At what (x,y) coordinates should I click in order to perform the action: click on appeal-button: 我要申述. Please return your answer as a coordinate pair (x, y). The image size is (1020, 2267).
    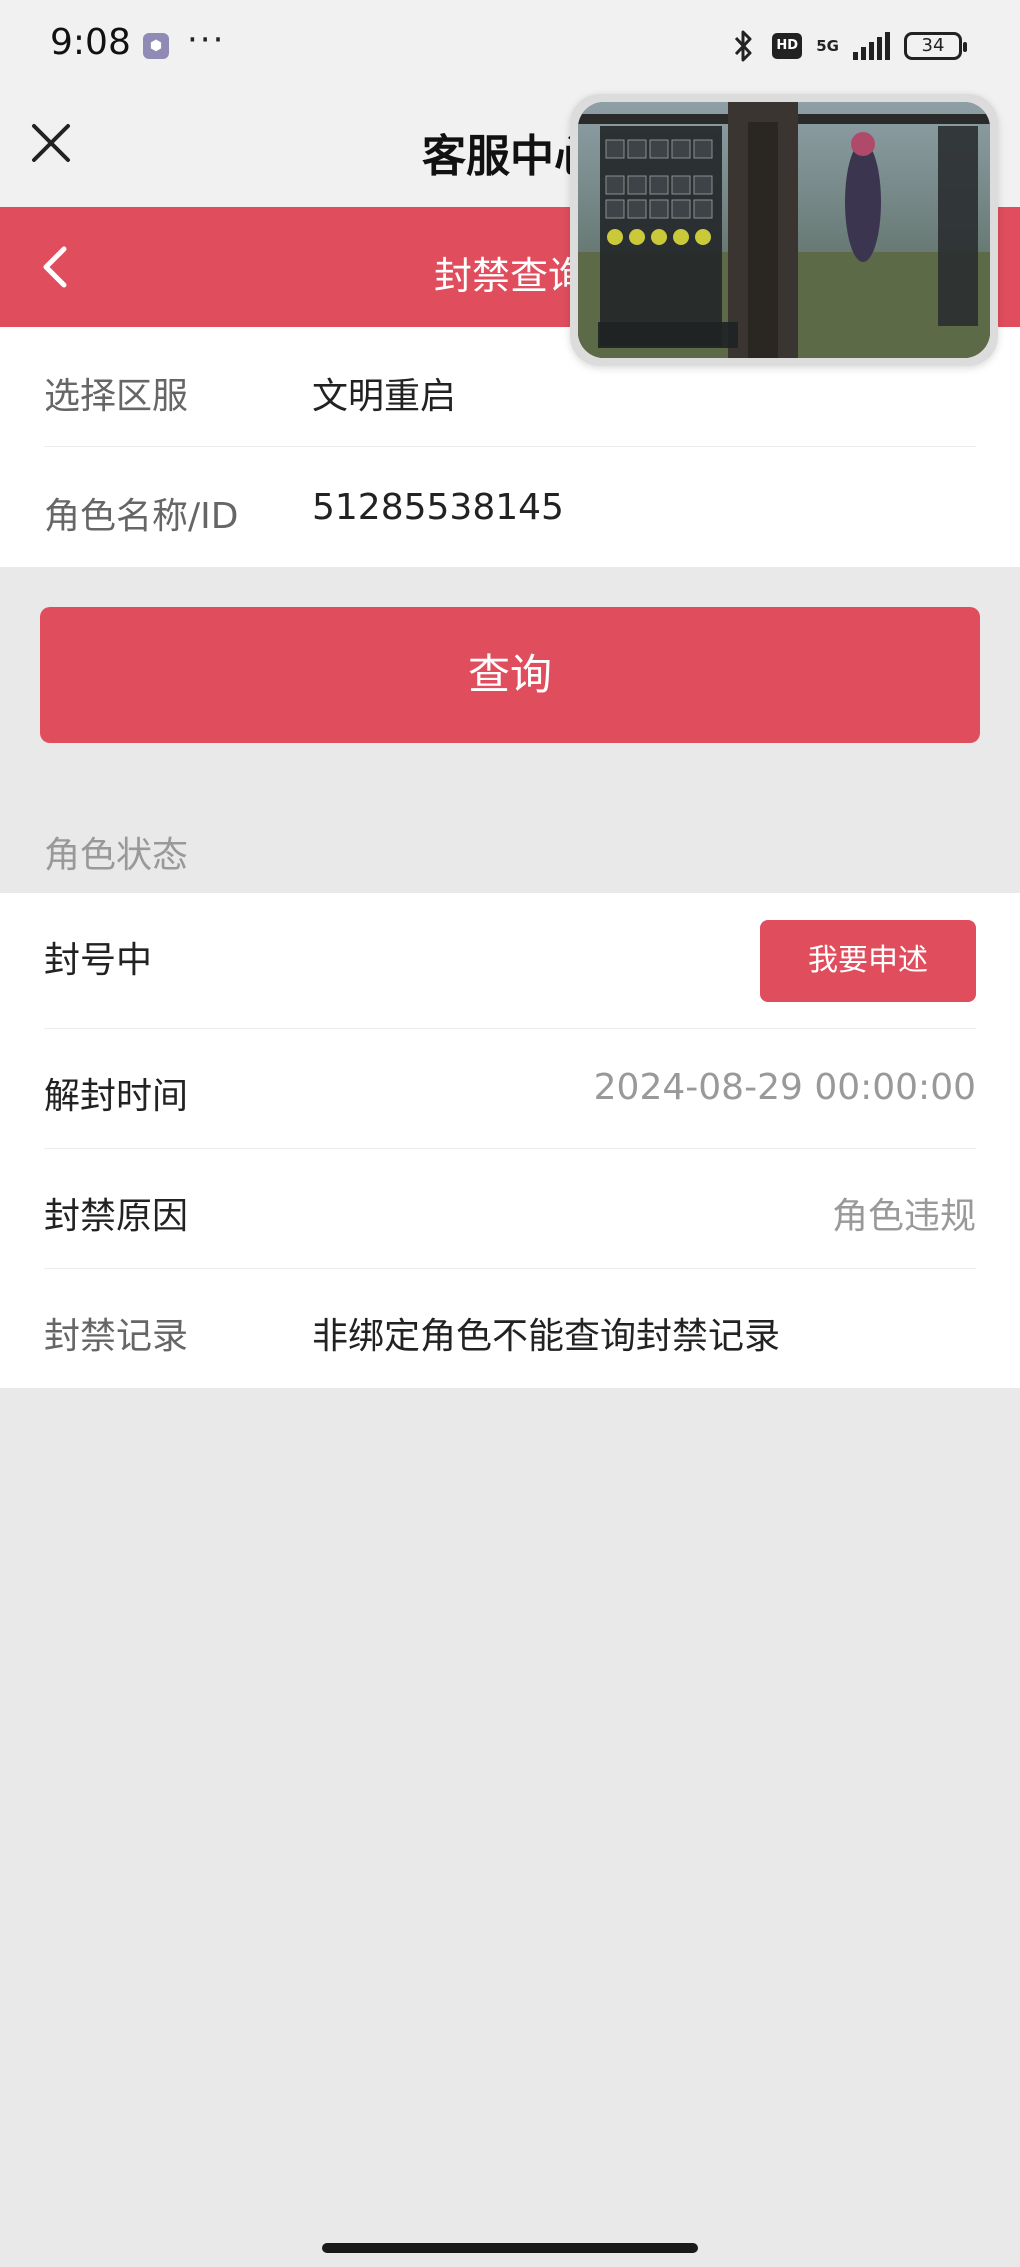
    Looking at the image, I should click on (868, 961).